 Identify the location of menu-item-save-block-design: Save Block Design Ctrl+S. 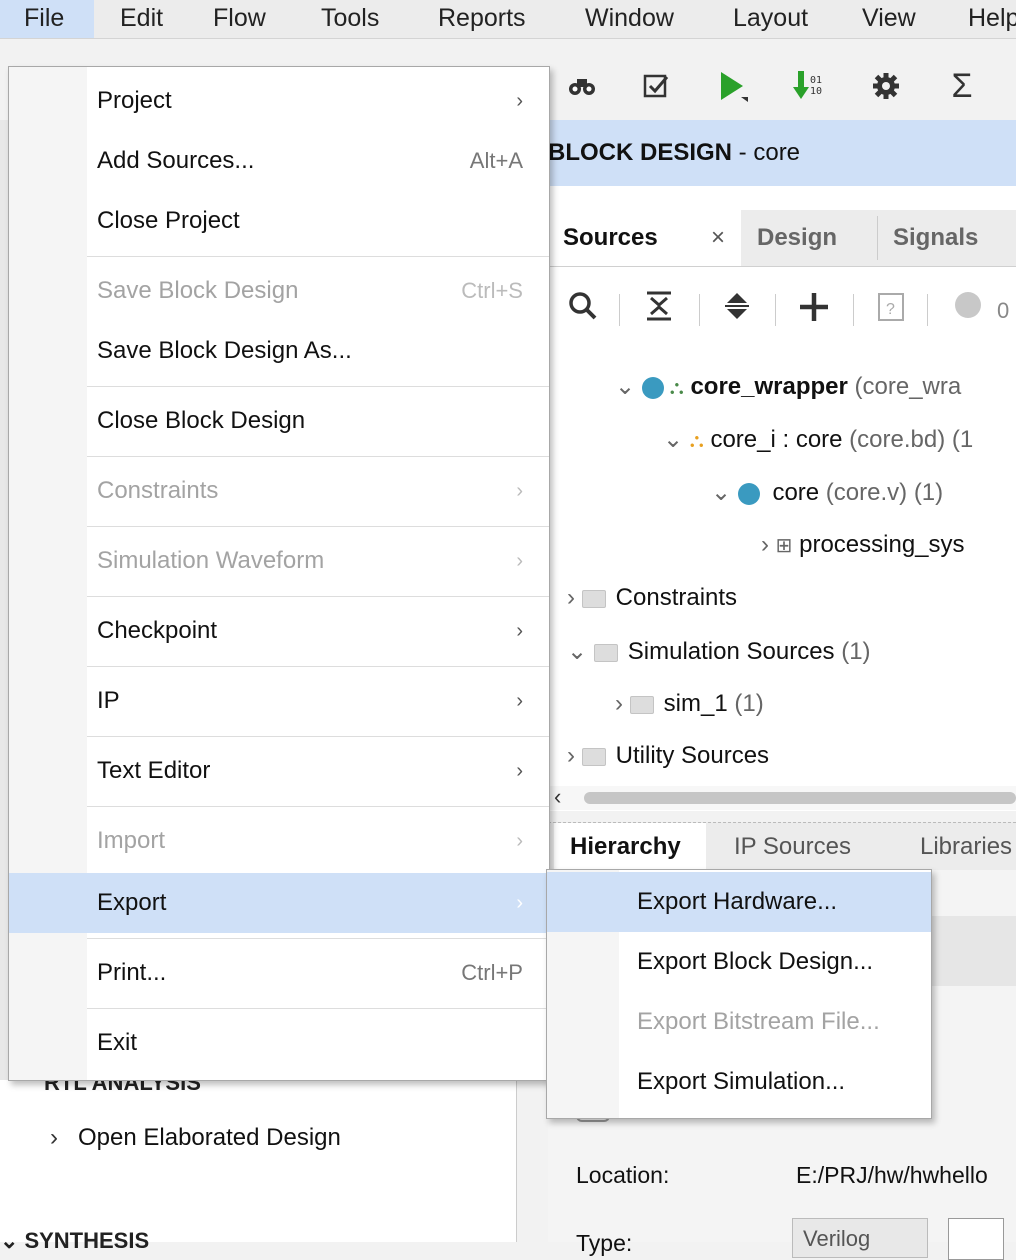
(279, 291).